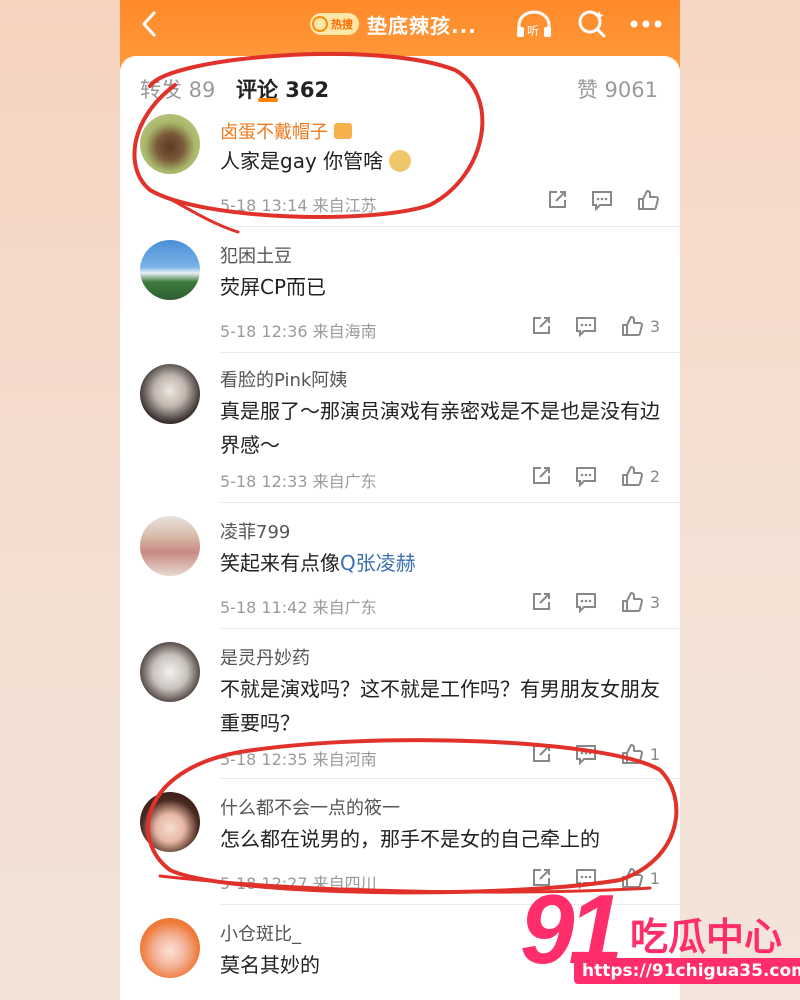 This screenshot has height=1000, width=800. What do you see at coordinates (318, 563) in the screenshot?
I see `comment-text: 笑起来有点像Q张凌赫` at bounding box center [318, 563].